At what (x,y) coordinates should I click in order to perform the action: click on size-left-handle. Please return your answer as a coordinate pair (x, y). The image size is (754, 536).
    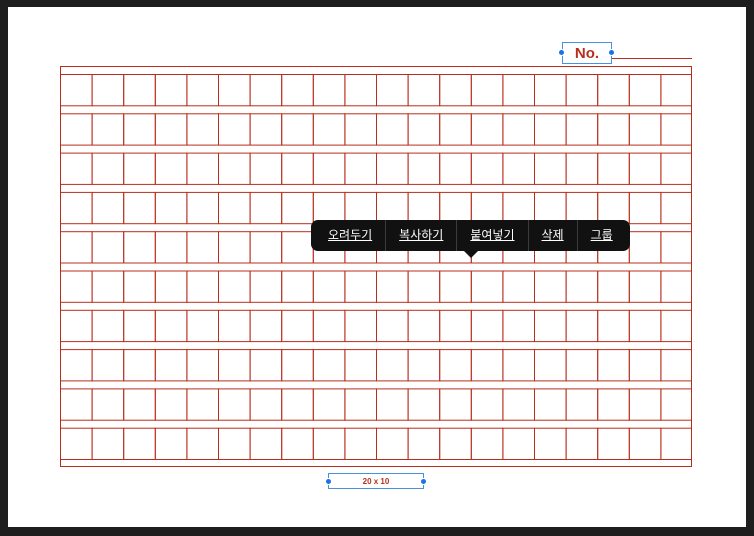
    Looking at the image, I should click on (328, 481).